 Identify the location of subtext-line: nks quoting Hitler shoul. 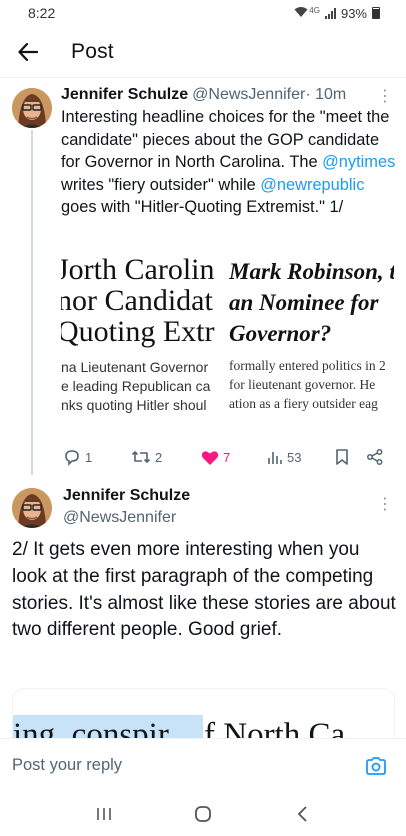
(134, 405).